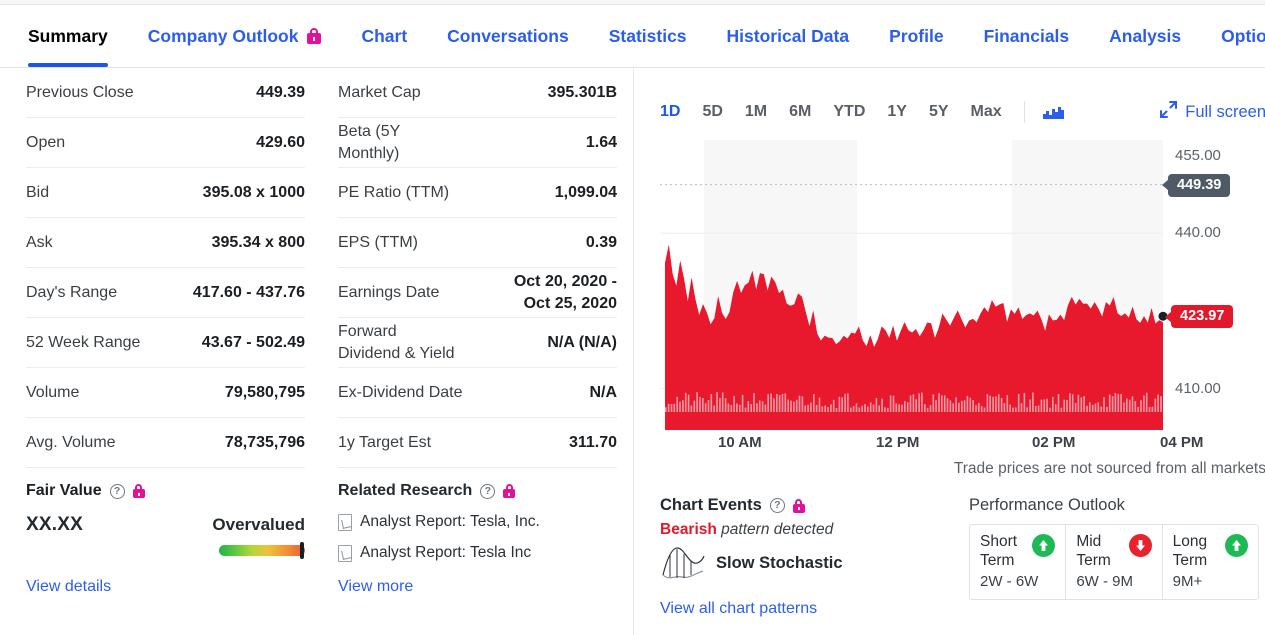 This screenshot has width=1265, height=635. I want to click on tab-label: Profile, so click(916, 36).